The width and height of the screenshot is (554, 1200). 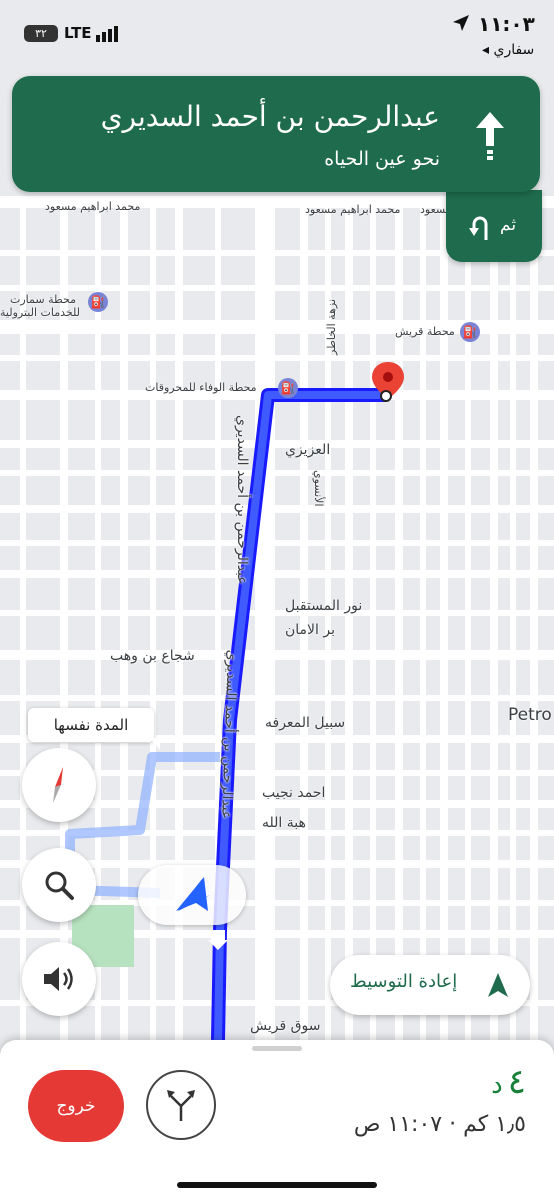 What do you see at coordinates (276, 134) in the screenshot?
I see `navigation-instruction-banner: عبدالرحمن بن أحمد السديري نحو عين الحياه` at bounding box center [276, 134].